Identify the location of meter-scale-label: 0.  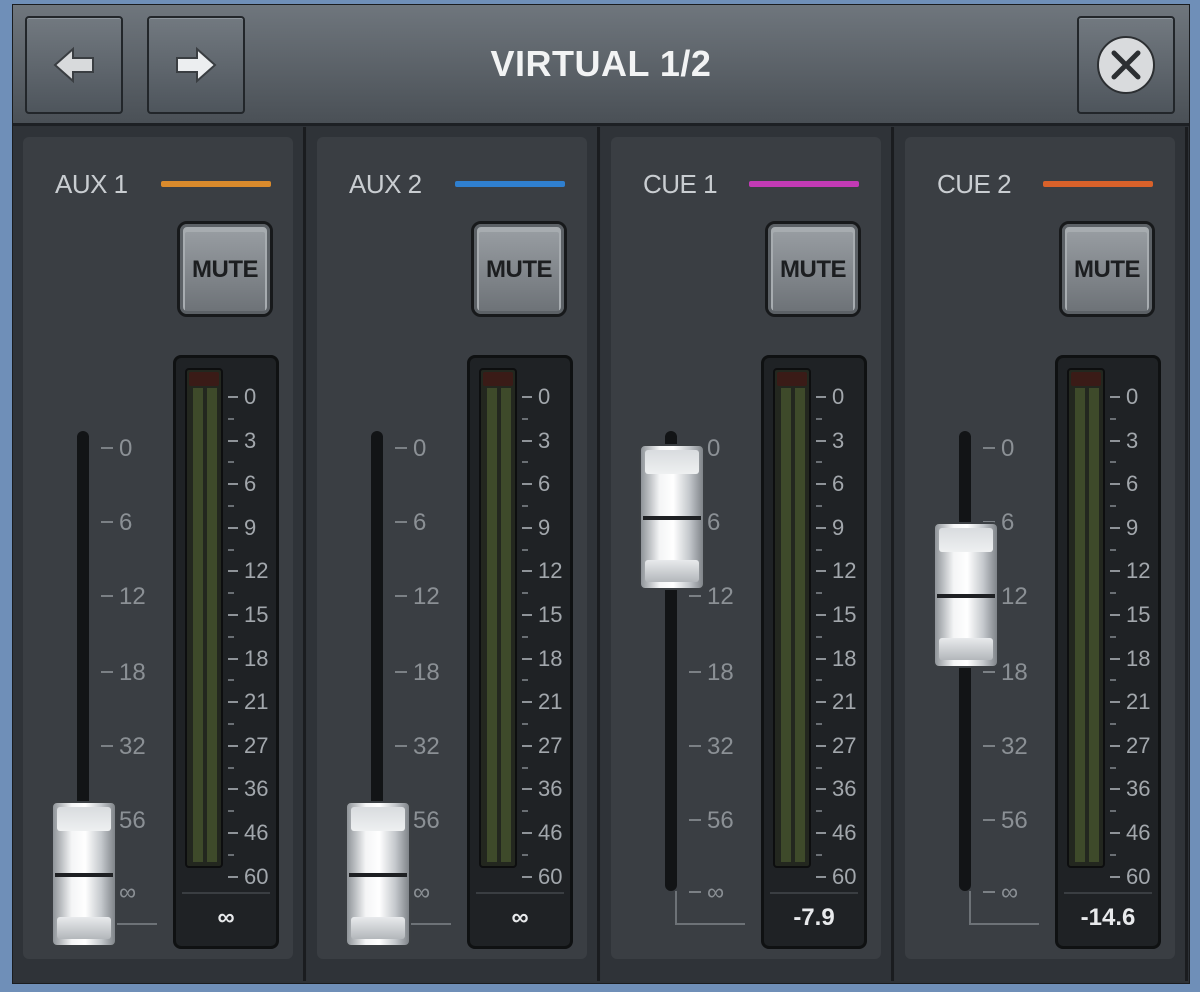
(250, 396).